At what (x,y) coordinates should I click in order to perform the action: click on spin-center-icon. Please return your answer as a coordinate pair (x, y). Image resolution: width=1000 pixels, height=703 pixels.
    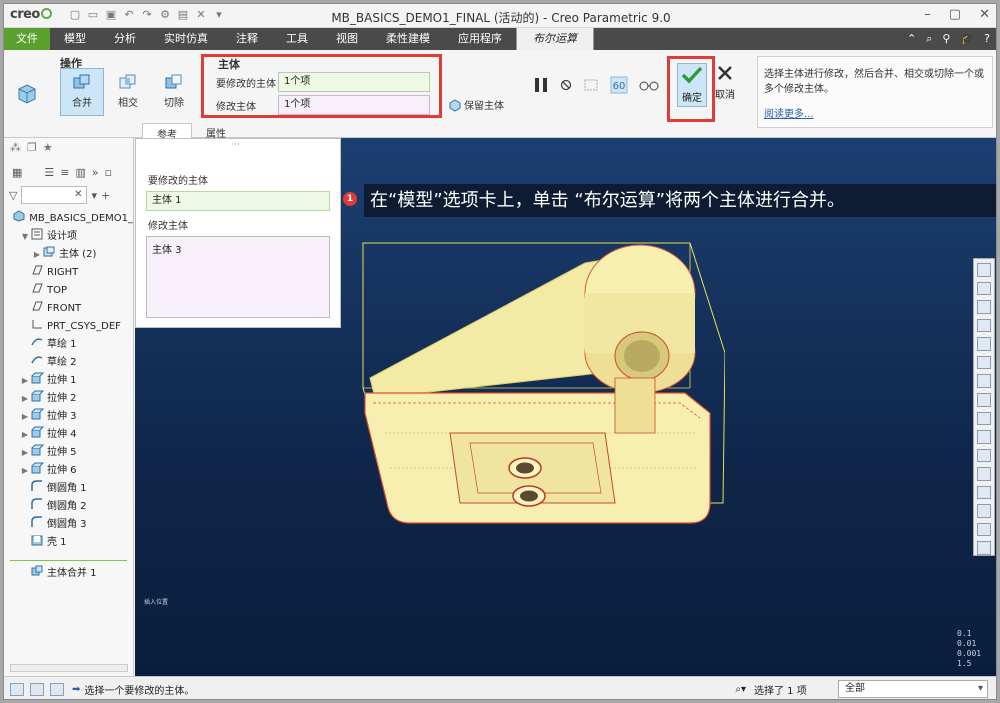
    Looking at the image, I should click on (984, 474).